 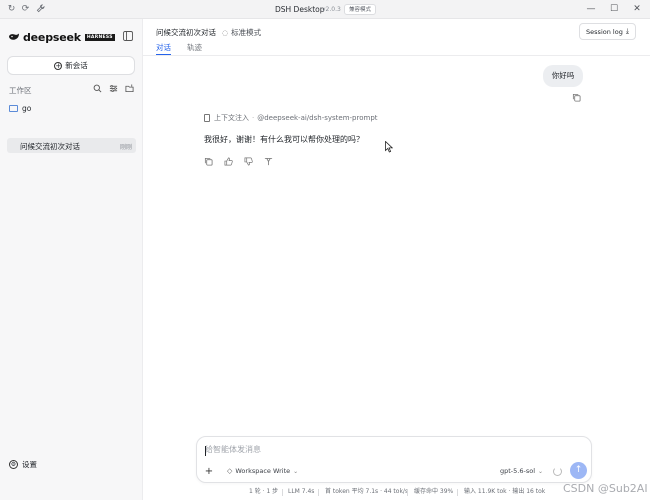 I want to click on model-selector: gpt-5.6-sol ⌄, so click(x=521, y=471).